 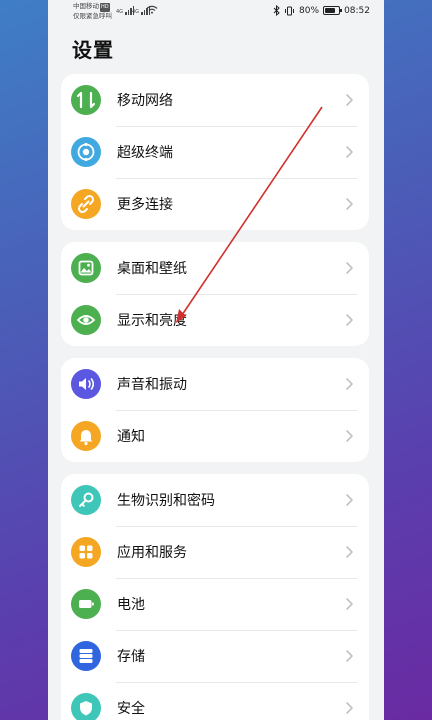 I want to click on link-icon, so click(x=86, y=204).